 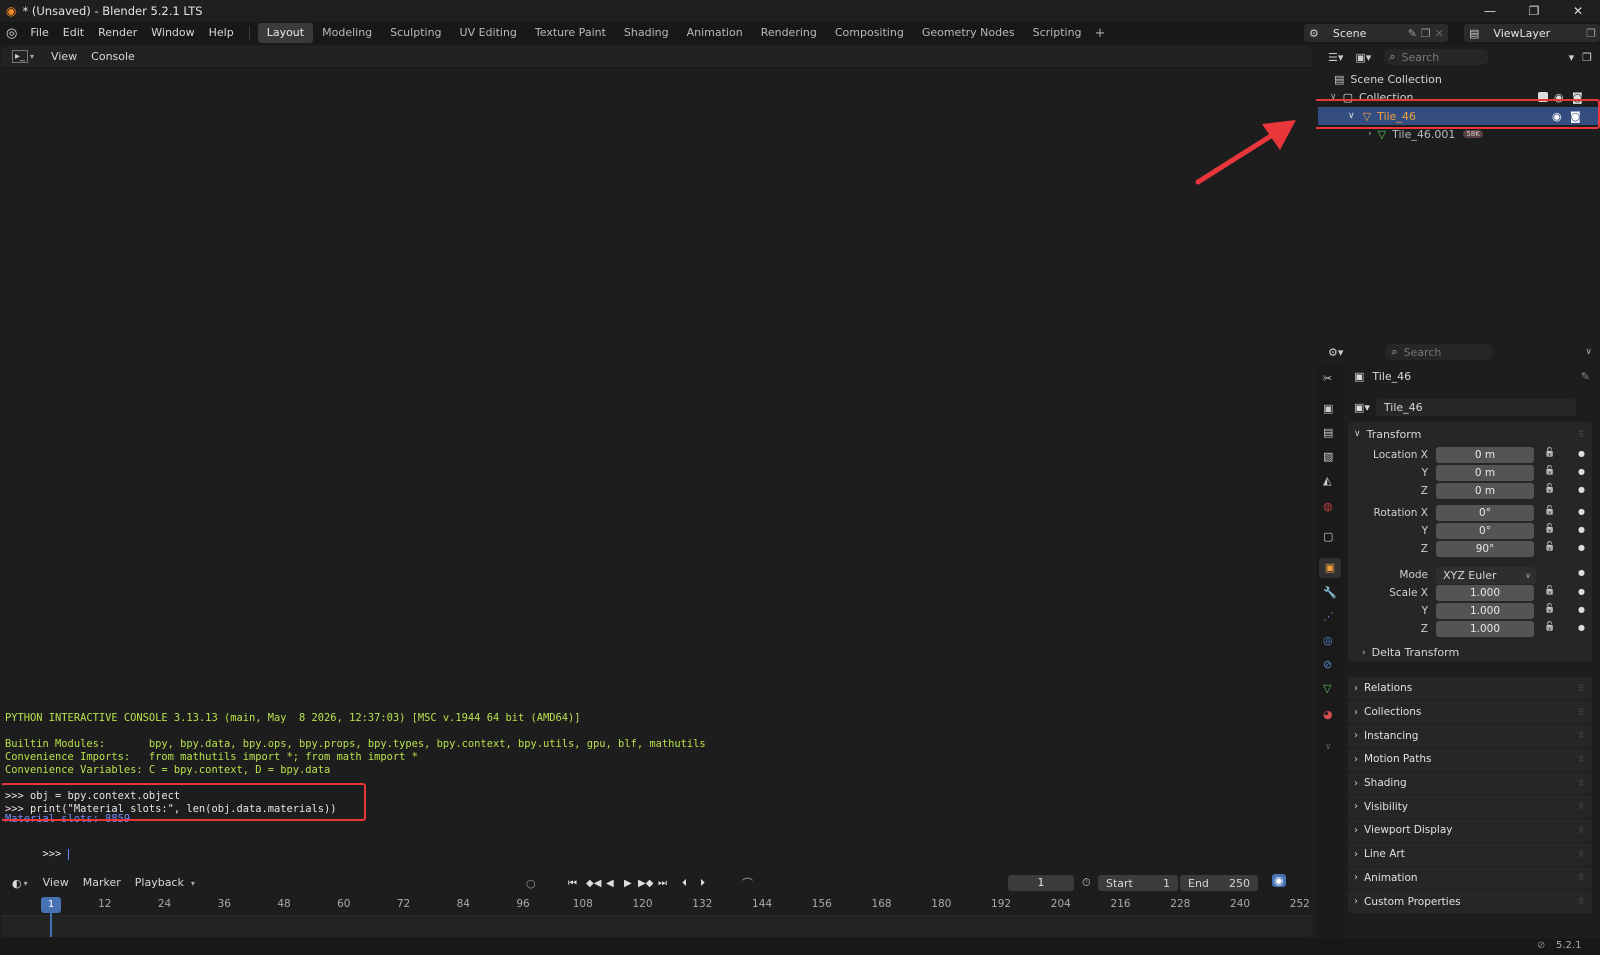 What do you see at coordinates (102, 883) in the screenshot?
I see `timeline-menu-marker: Marker` at bounding box center [102, 883].